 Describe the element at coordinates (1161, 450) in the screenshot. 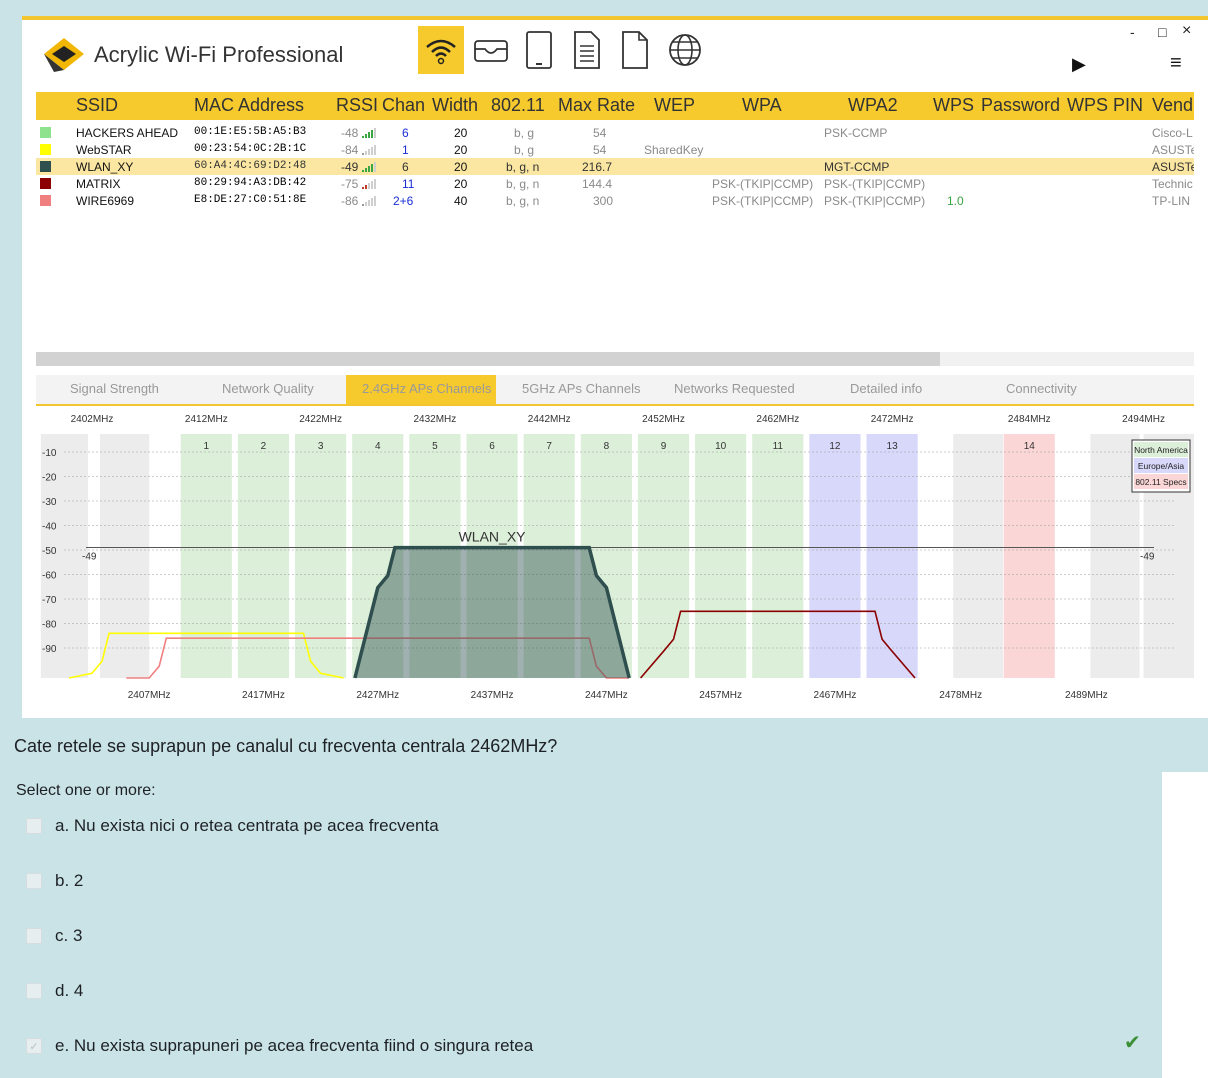

I see `legend-label: North America` at that location.